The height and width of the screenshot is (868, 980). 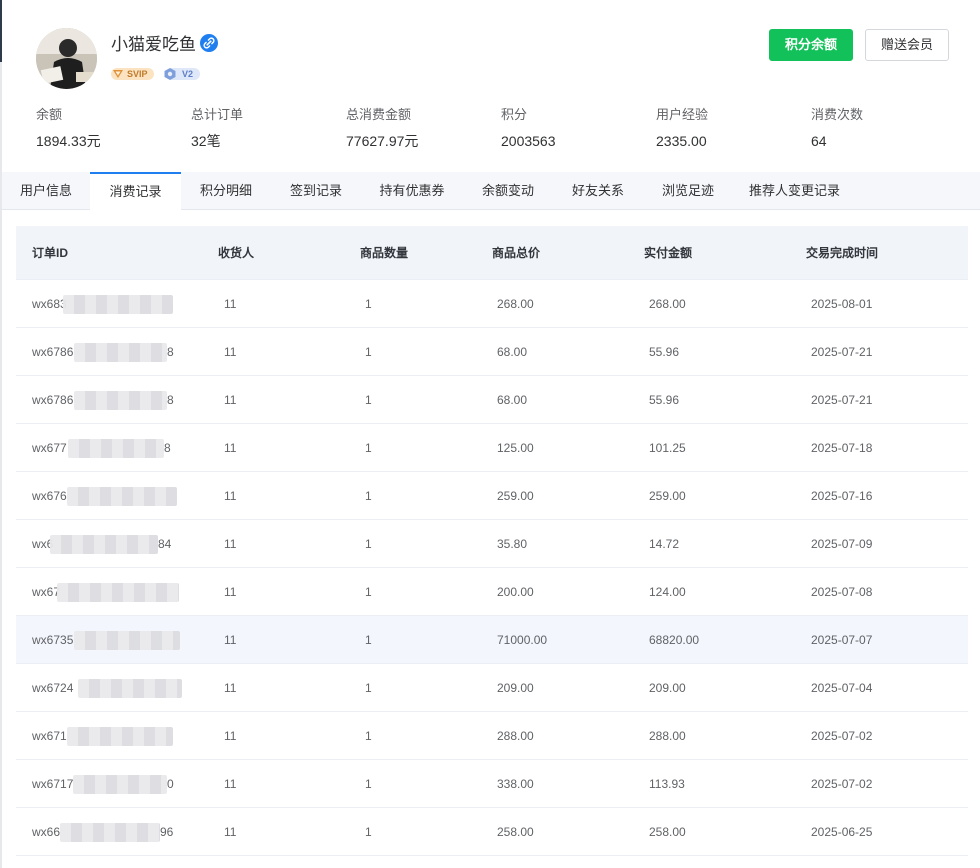 I want to click on tab-coupons: 持有优惠券, so click(x=412, y=191).